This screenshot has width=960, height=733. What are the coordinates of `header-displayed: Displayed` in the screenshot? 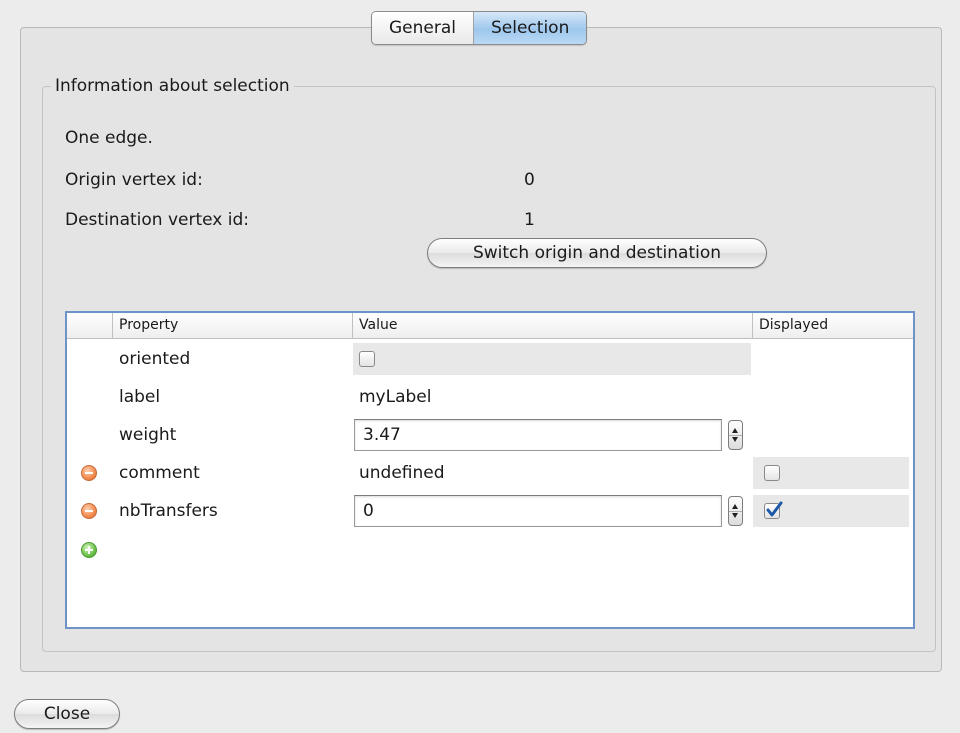 It's located at (833, 325).